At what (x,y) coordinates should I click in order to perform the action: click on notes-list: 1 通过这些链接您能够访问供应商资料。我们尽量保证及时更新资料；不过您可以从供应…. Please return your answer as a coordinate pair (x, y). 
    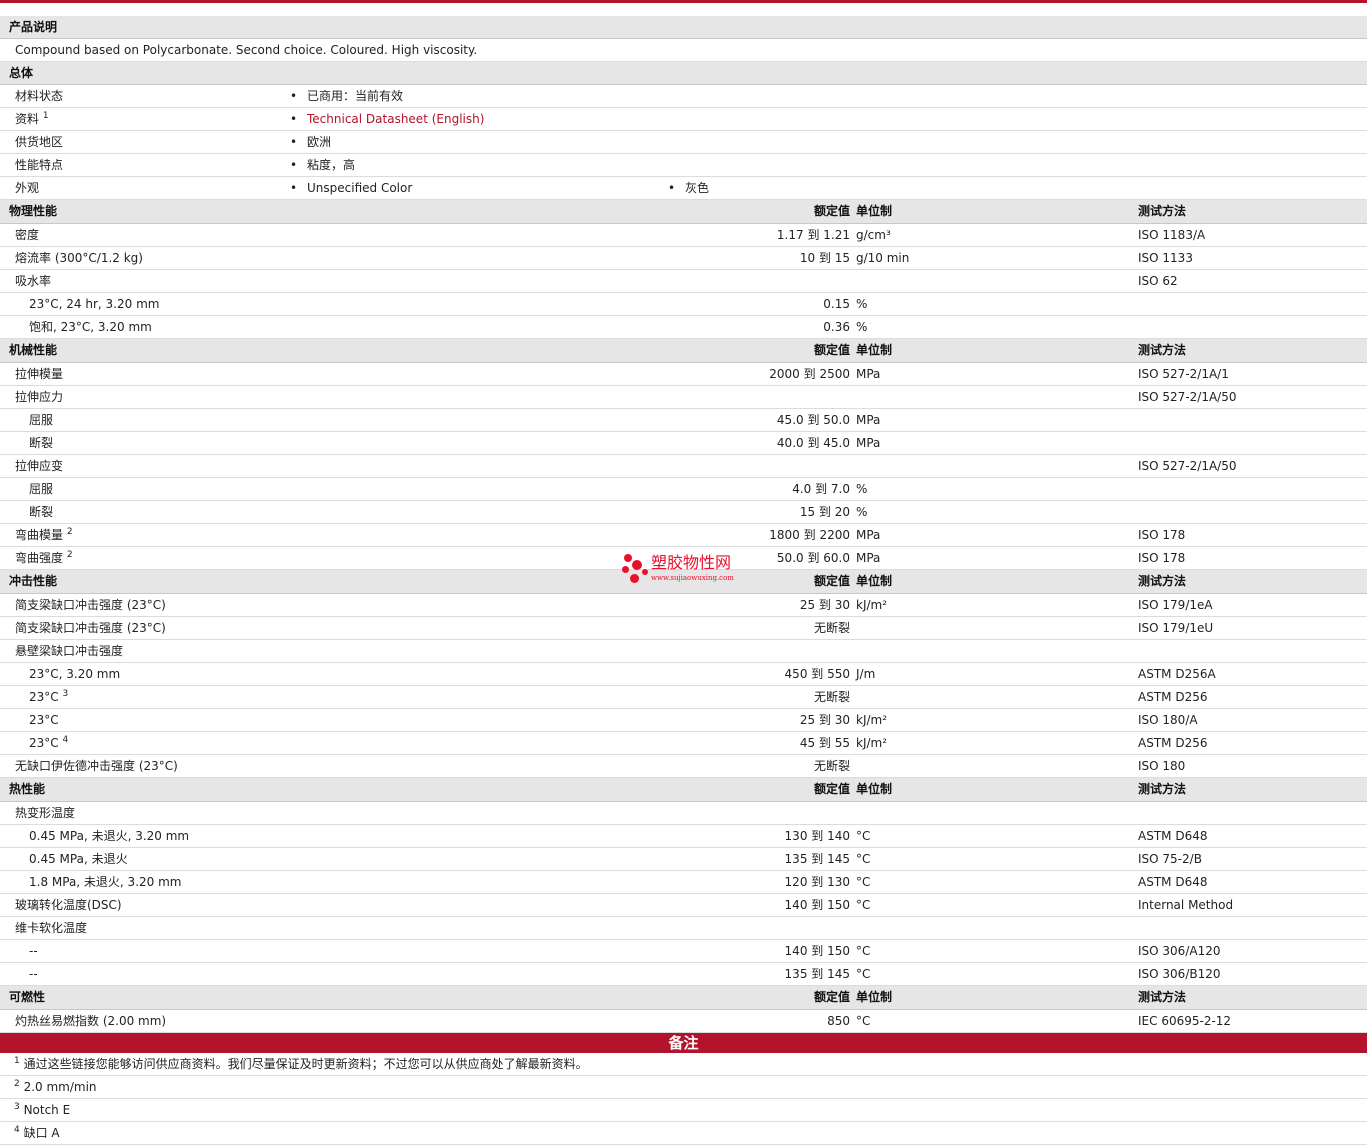
    Looking at the image, I should click on (683, 1099).